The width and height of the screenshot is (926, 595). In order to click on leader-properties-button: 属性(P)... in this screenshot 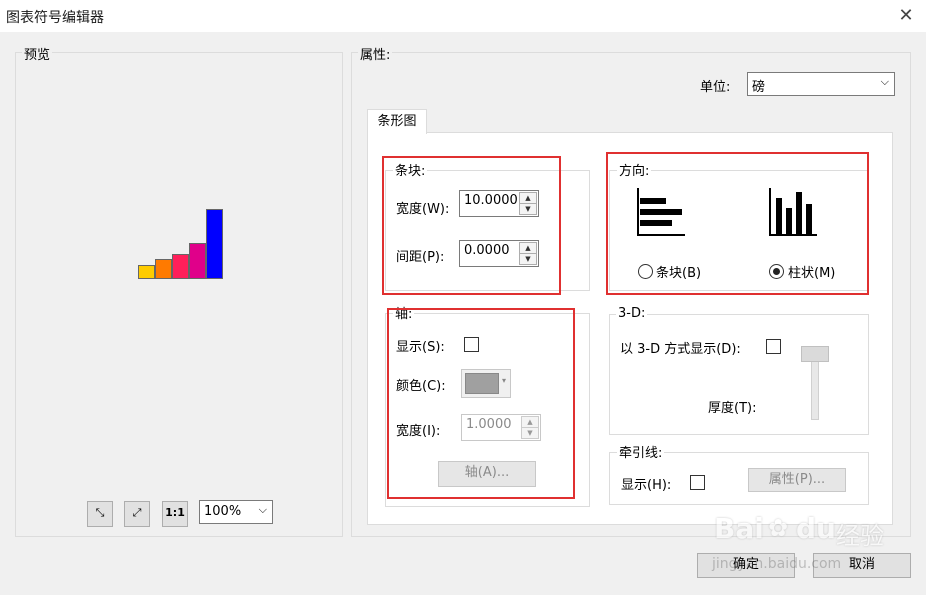, I will do `click(797, 480)`.